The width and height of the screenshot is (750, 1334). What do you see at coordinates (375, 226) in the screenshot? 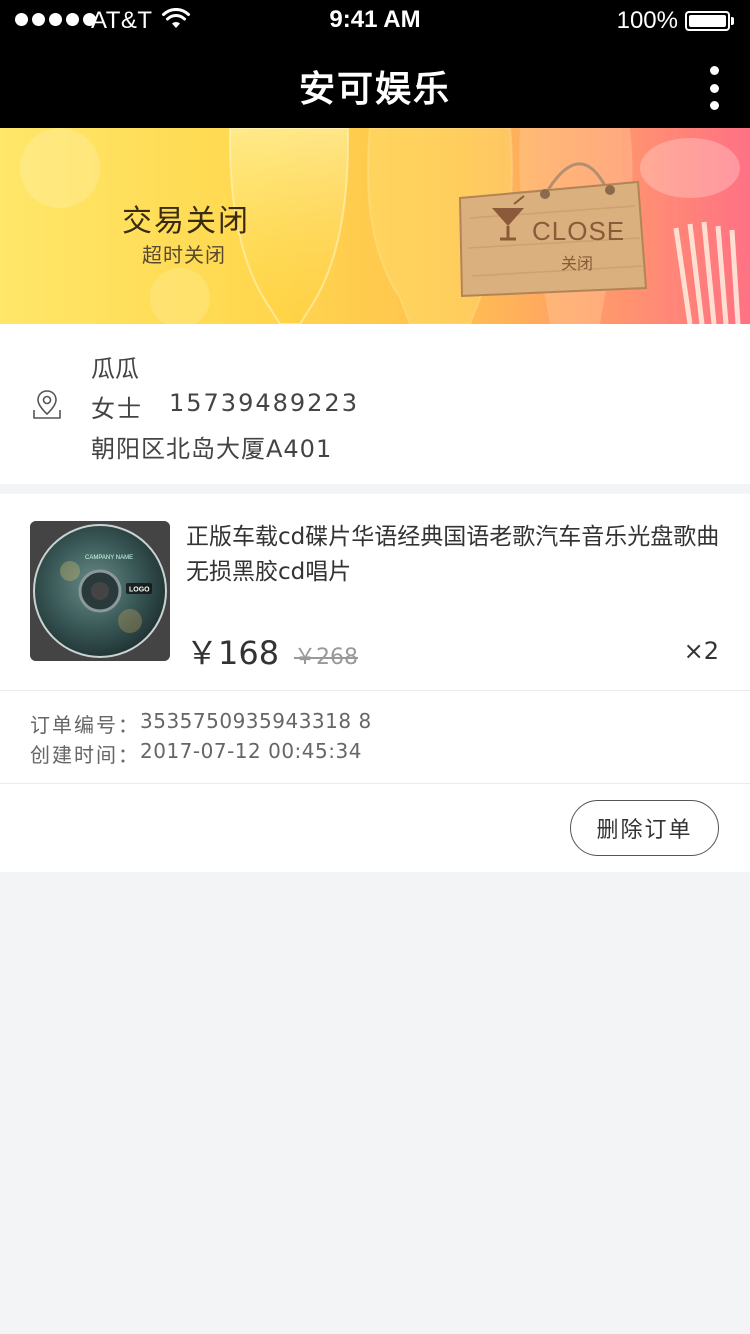
I see `order-status-banner: 交易关闭 超时关闭 CLOSE 关闭` at bounding box center [375, 226].